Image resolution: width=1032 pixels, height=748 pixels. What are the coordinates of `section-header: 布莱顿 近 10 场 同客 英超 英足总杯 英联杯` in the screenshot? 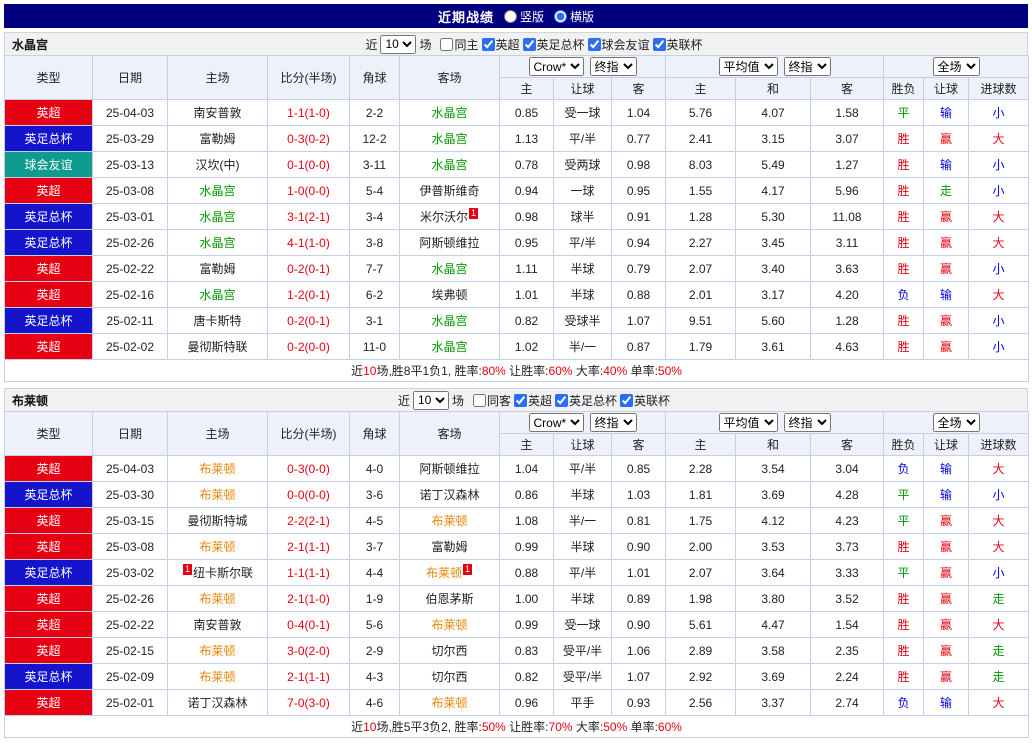 It's located at (516, 399).